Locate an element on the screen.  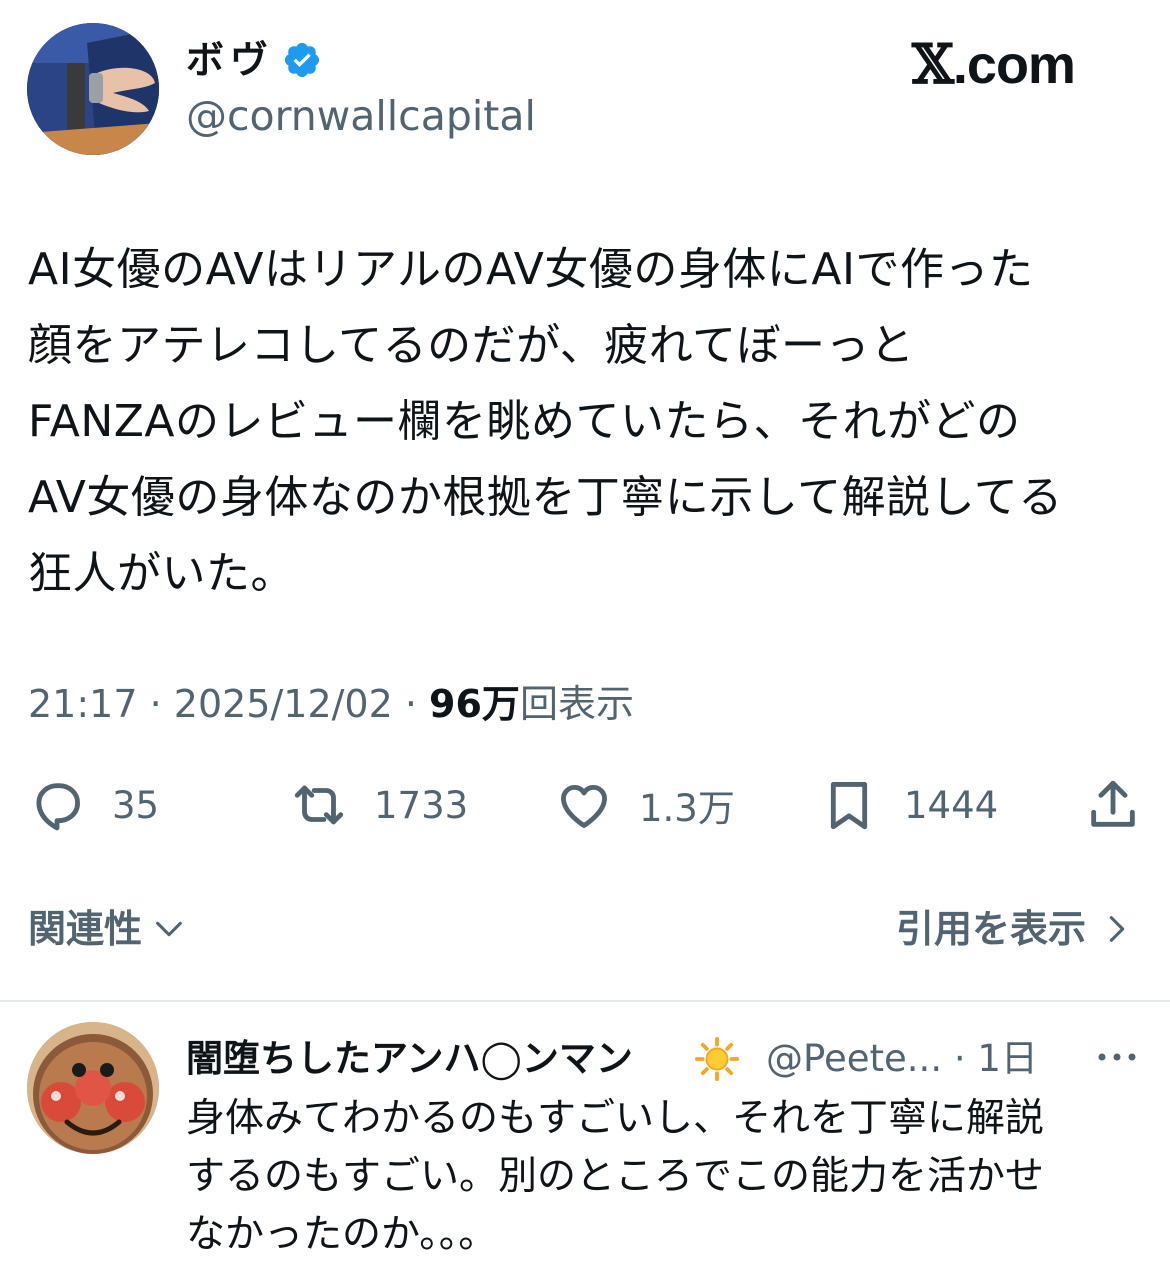
repost-count: 1733 is located at coordinates (421, 805).